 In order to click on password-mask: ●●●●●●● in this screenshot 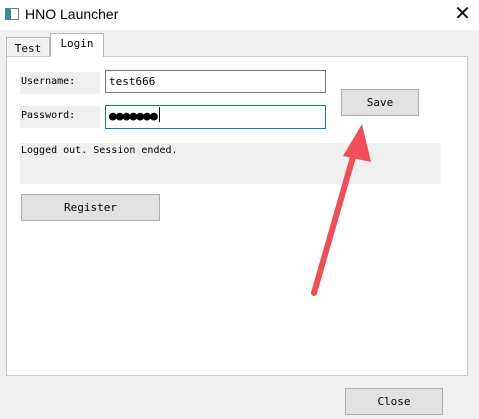, I will do `click(133, 116)`.